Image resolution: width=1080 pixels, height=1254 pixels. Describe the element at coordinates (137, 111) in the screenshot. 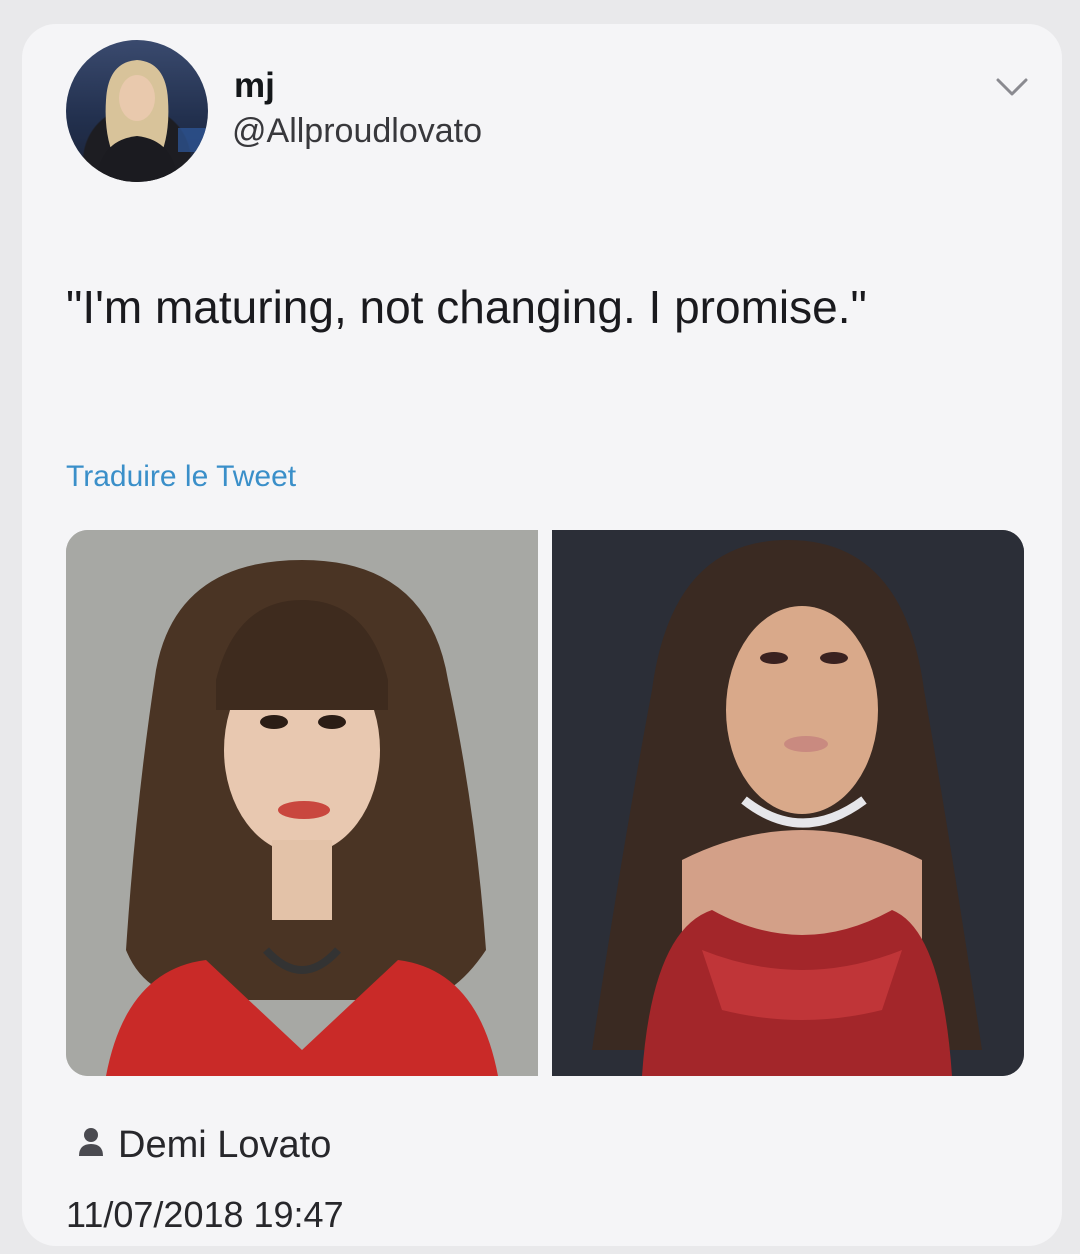

I see `avatar` at that location.